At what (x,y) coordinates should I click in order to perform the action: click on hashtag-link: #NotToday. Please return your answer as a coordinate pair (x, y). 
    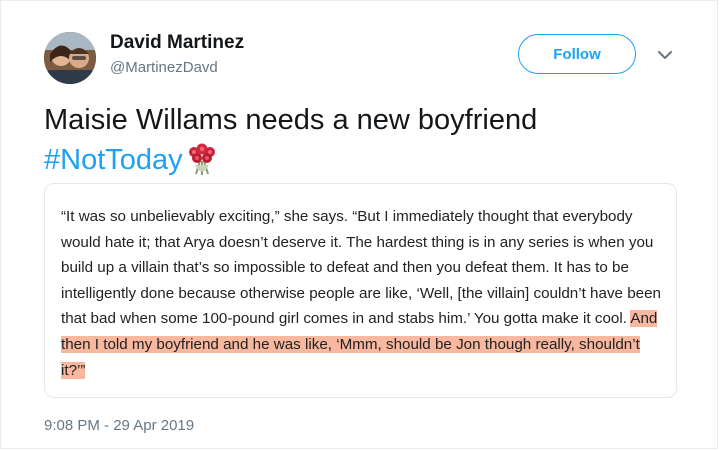
    Looking at the image, I should click on (113, 160).